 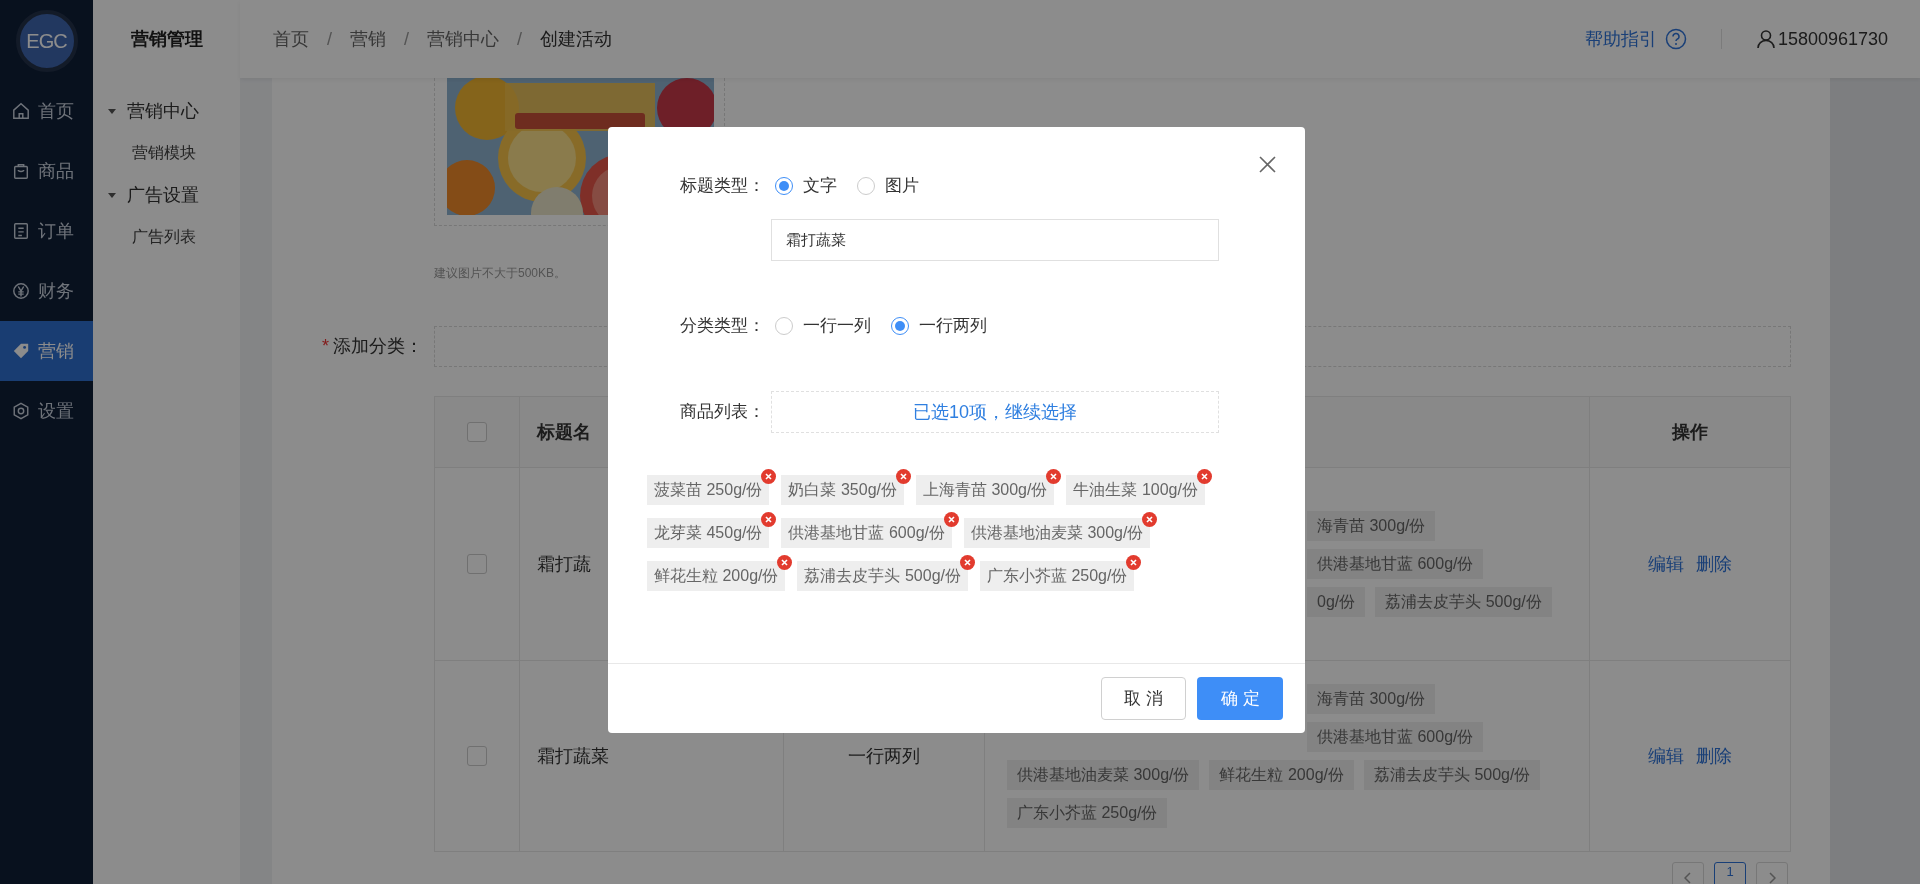 I want to click on tag-icon, so click(x=21, y=351).